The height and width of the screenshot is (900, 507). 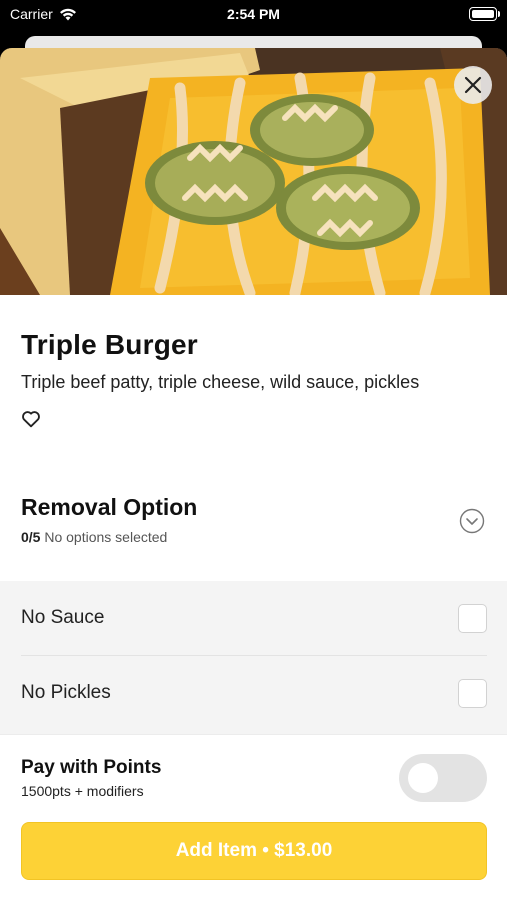 I want to click on removal-option-title: Removal Option, so click(x=109, y=507).